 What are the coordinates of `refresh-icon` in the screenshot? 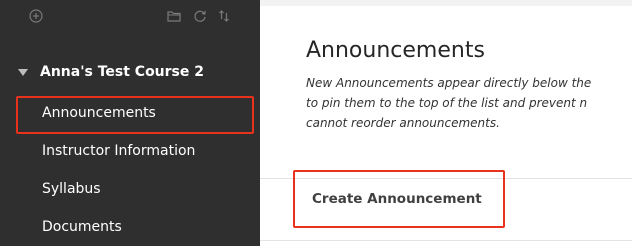 It's located at (200, 16).